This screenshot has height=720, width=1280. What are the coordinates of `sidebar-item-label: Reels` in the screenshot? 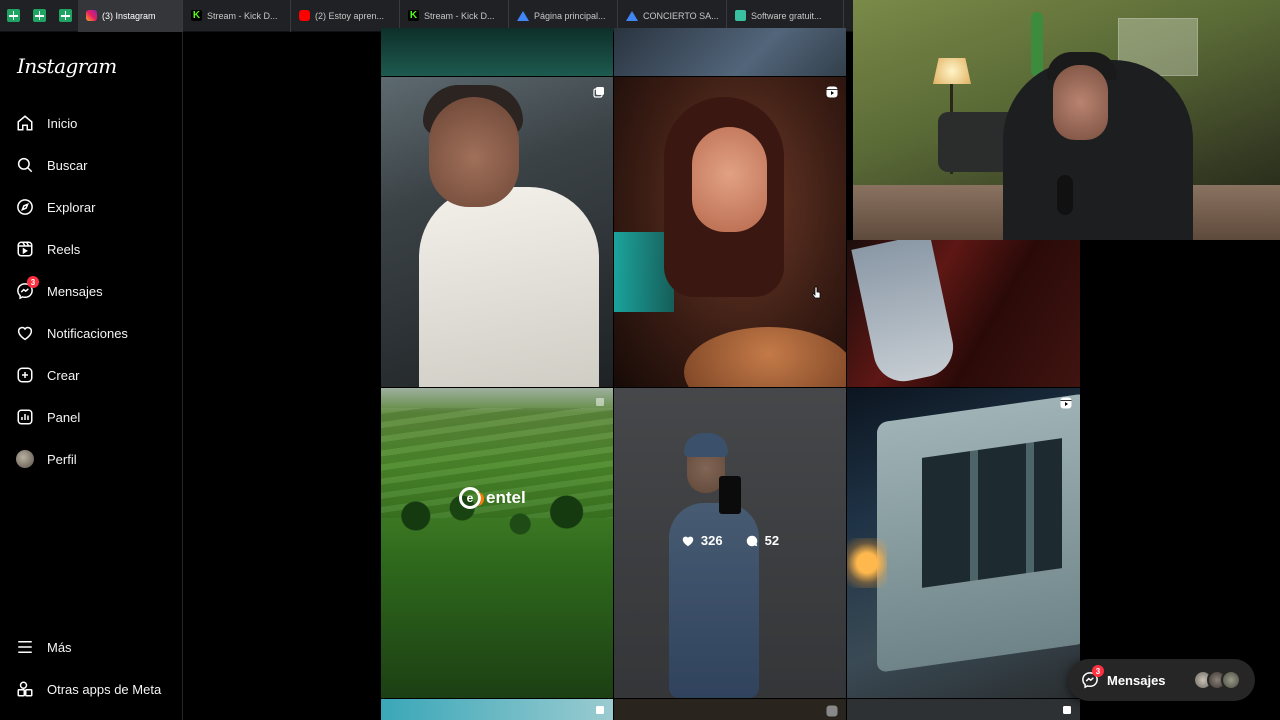 It's located at (64, 249).